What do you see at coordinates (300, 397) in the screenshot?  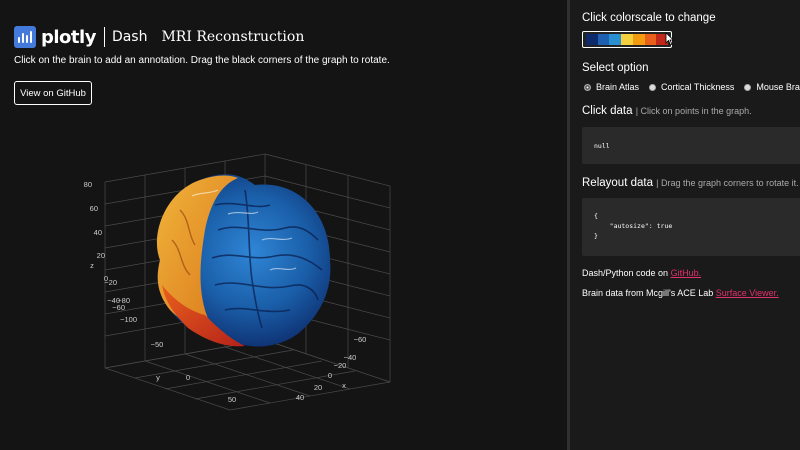 I see `x-tick-label: 40` at bounding box center [300, 397].